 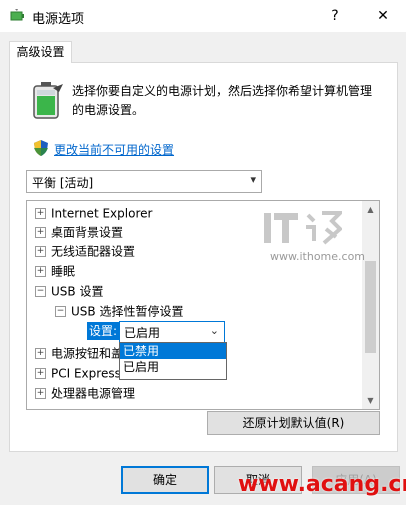 I want to click on tree-item-label: PCI Express, so click(x=86, y=373).